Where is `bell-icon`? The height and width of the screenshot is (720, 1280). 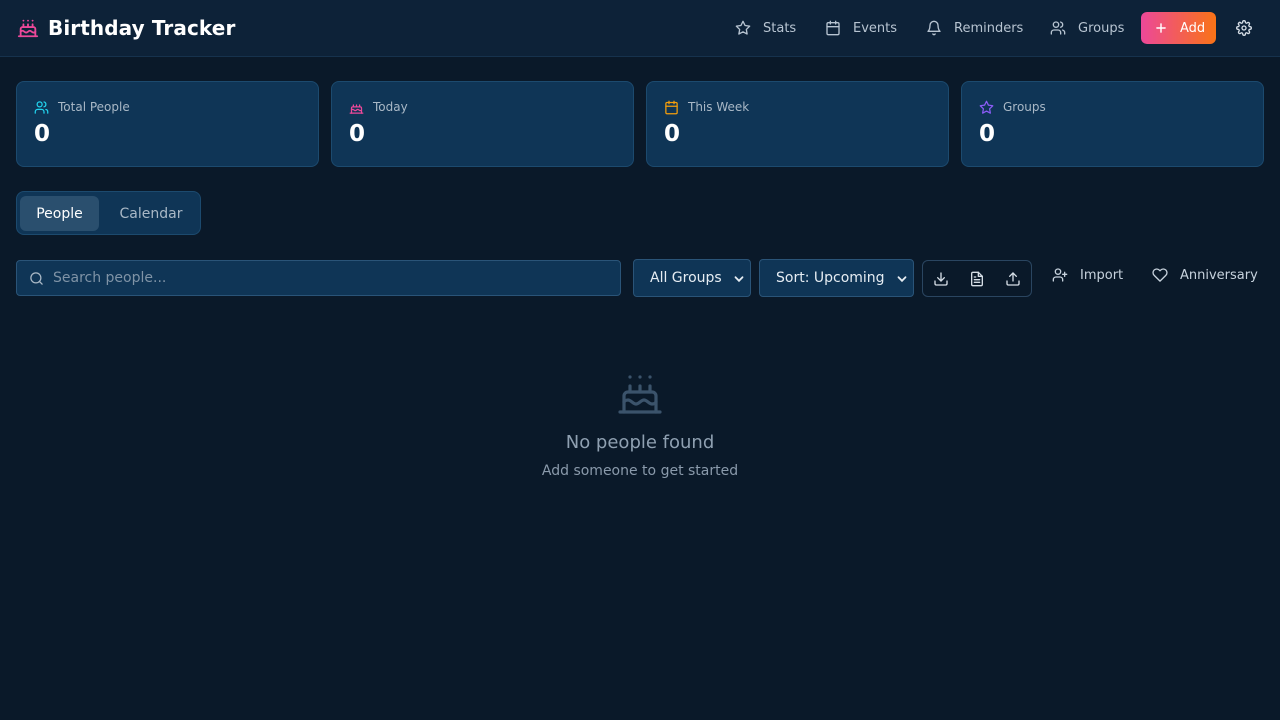
bell-icon is located at coordinates (934, 28).